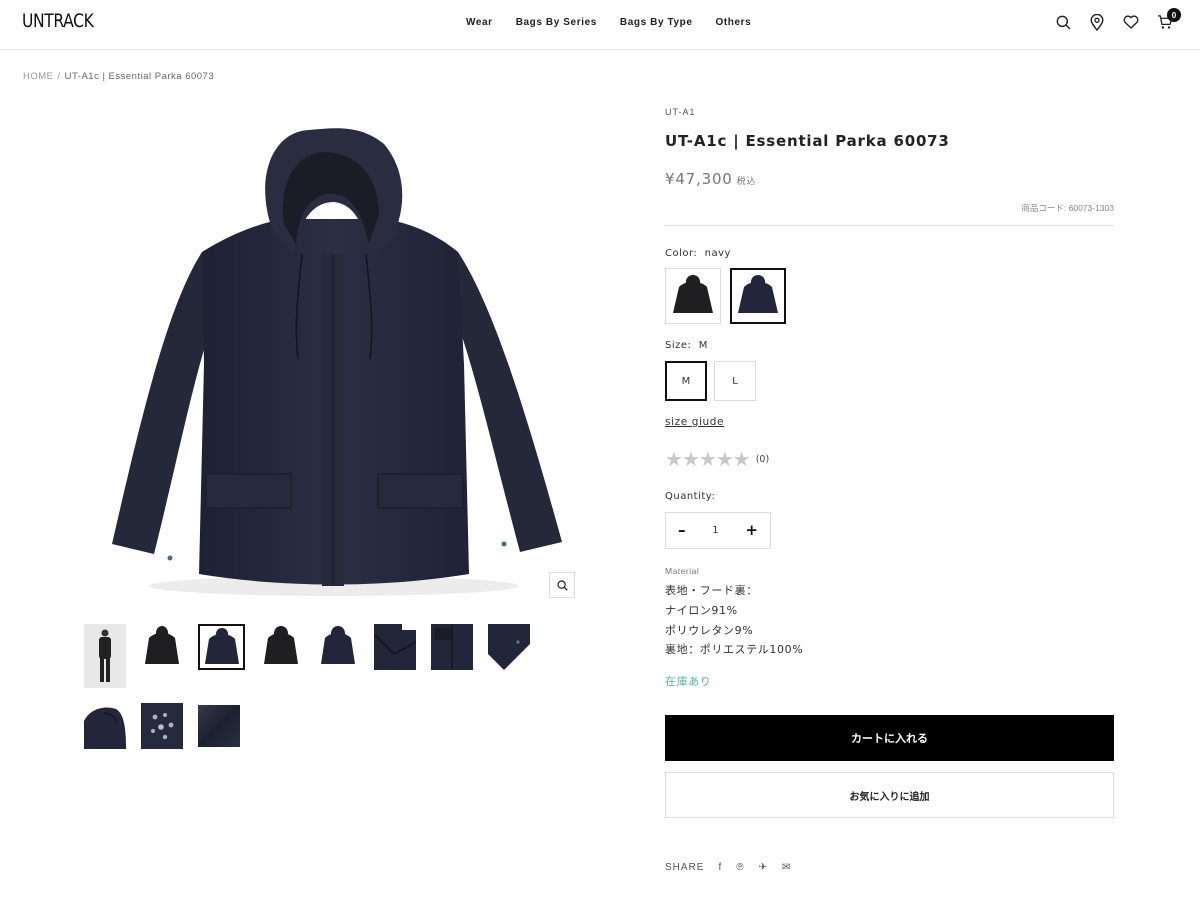 The height and width of the screenshot is (900, 1200). What do you see at coordinates (452, 647) in the screenshot?
I see `thumbnail-pocket-detail` at bounding box center [452, 647].